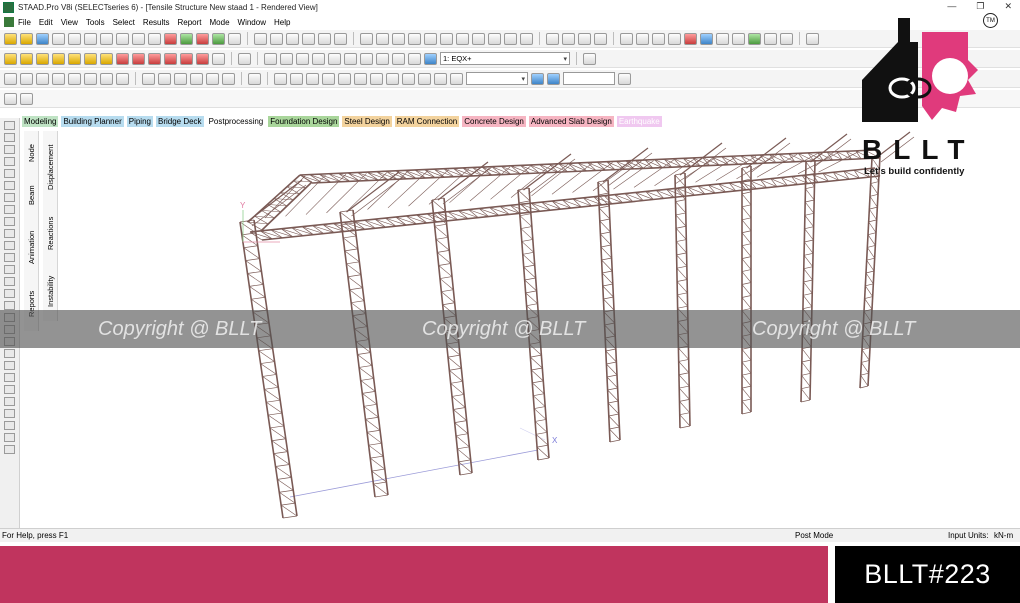 This screenshot has width=1020, height=603. I want to click on annotation-icon, so click(9, 437).